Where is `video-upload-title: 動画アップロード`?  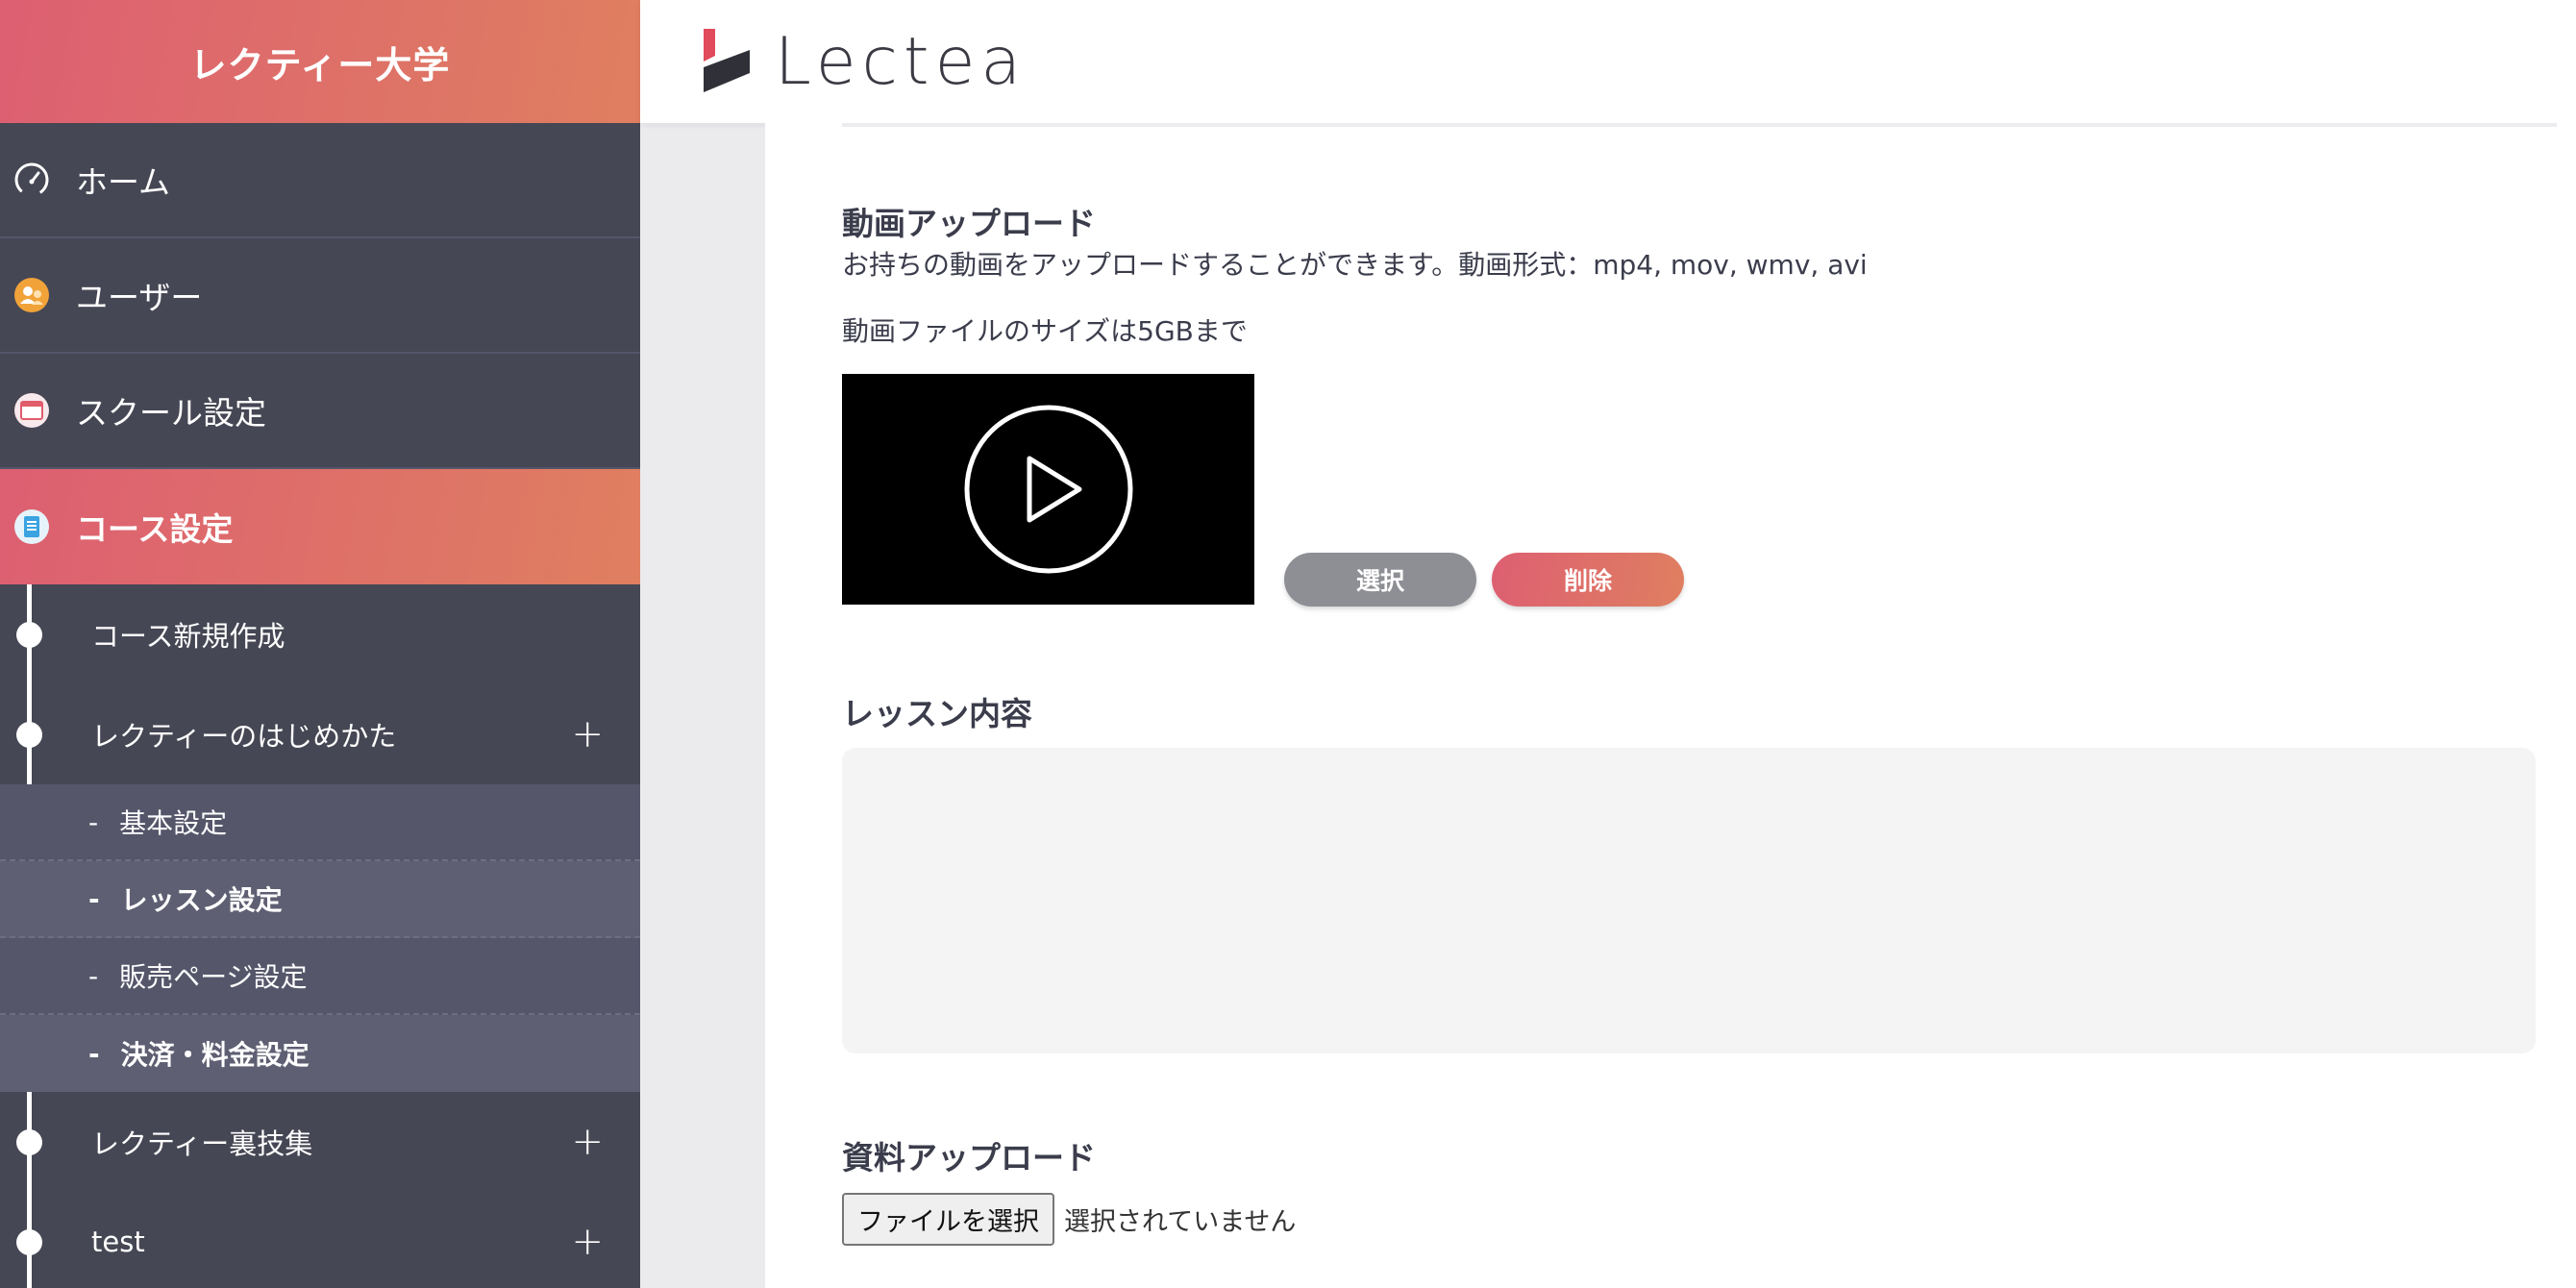 video-upload-title: 動画アップロード is located at coordinates (969, 224).